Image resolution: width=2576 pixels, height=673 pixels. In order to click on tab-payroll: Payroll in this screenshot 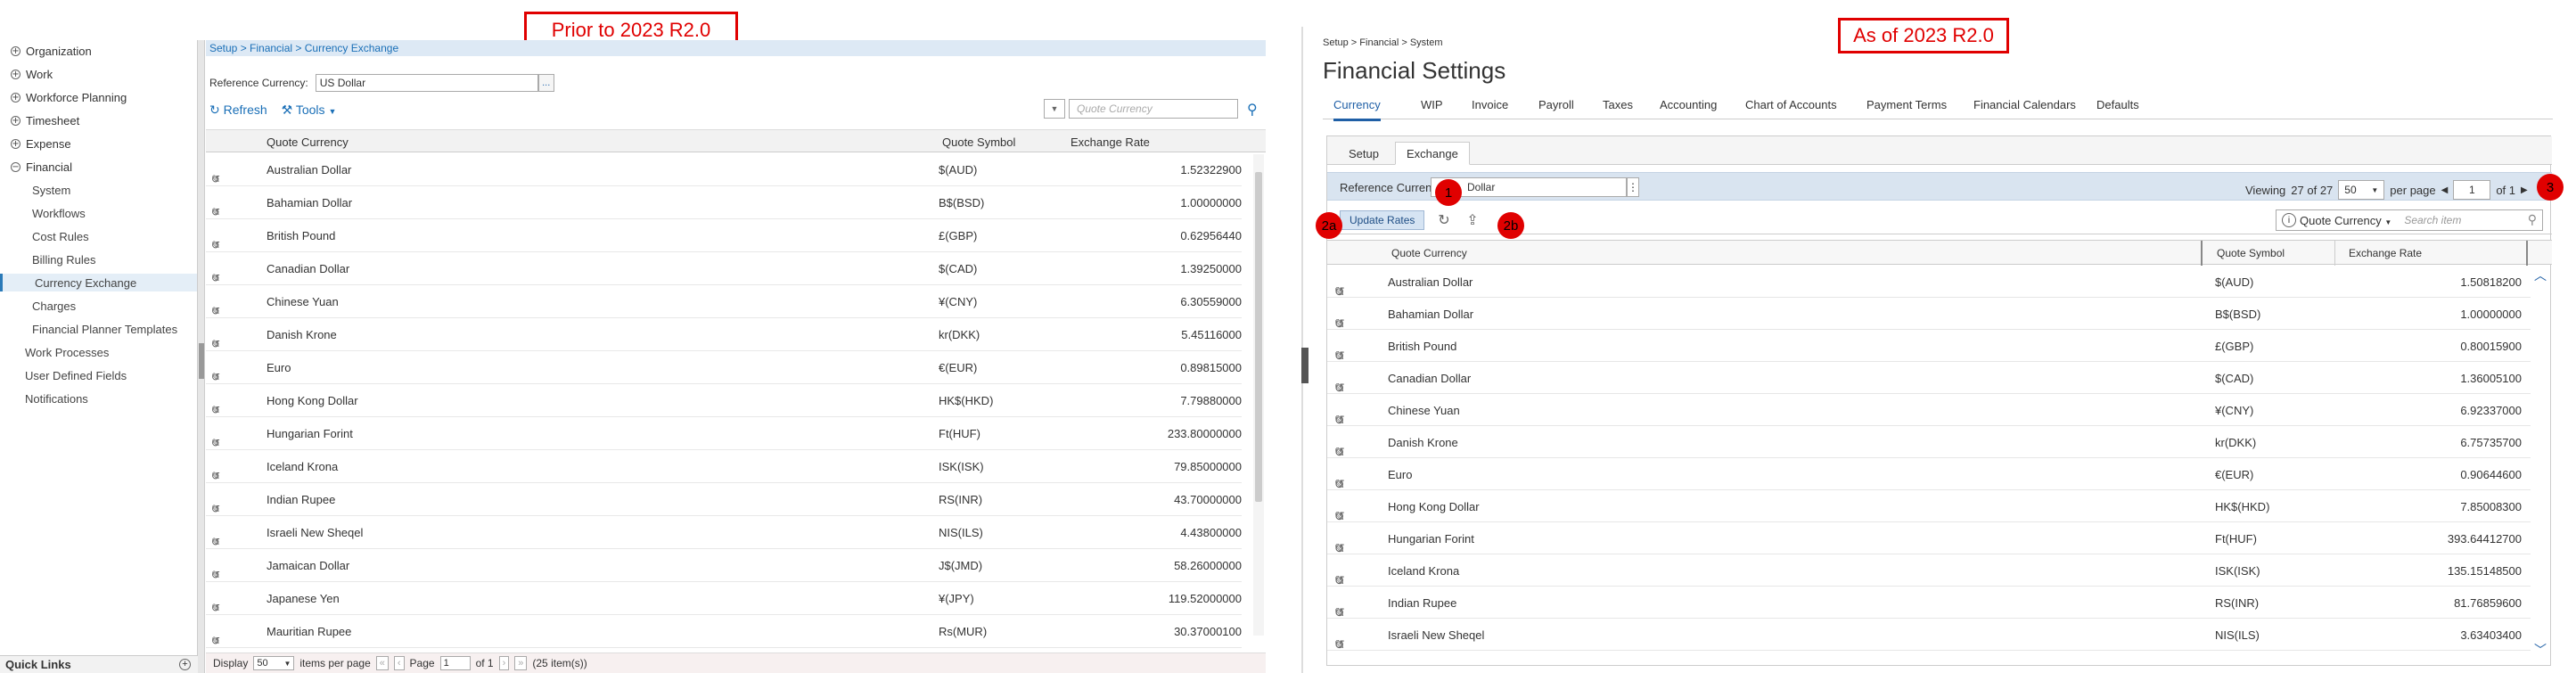, I will do `click(1556, 104)`.